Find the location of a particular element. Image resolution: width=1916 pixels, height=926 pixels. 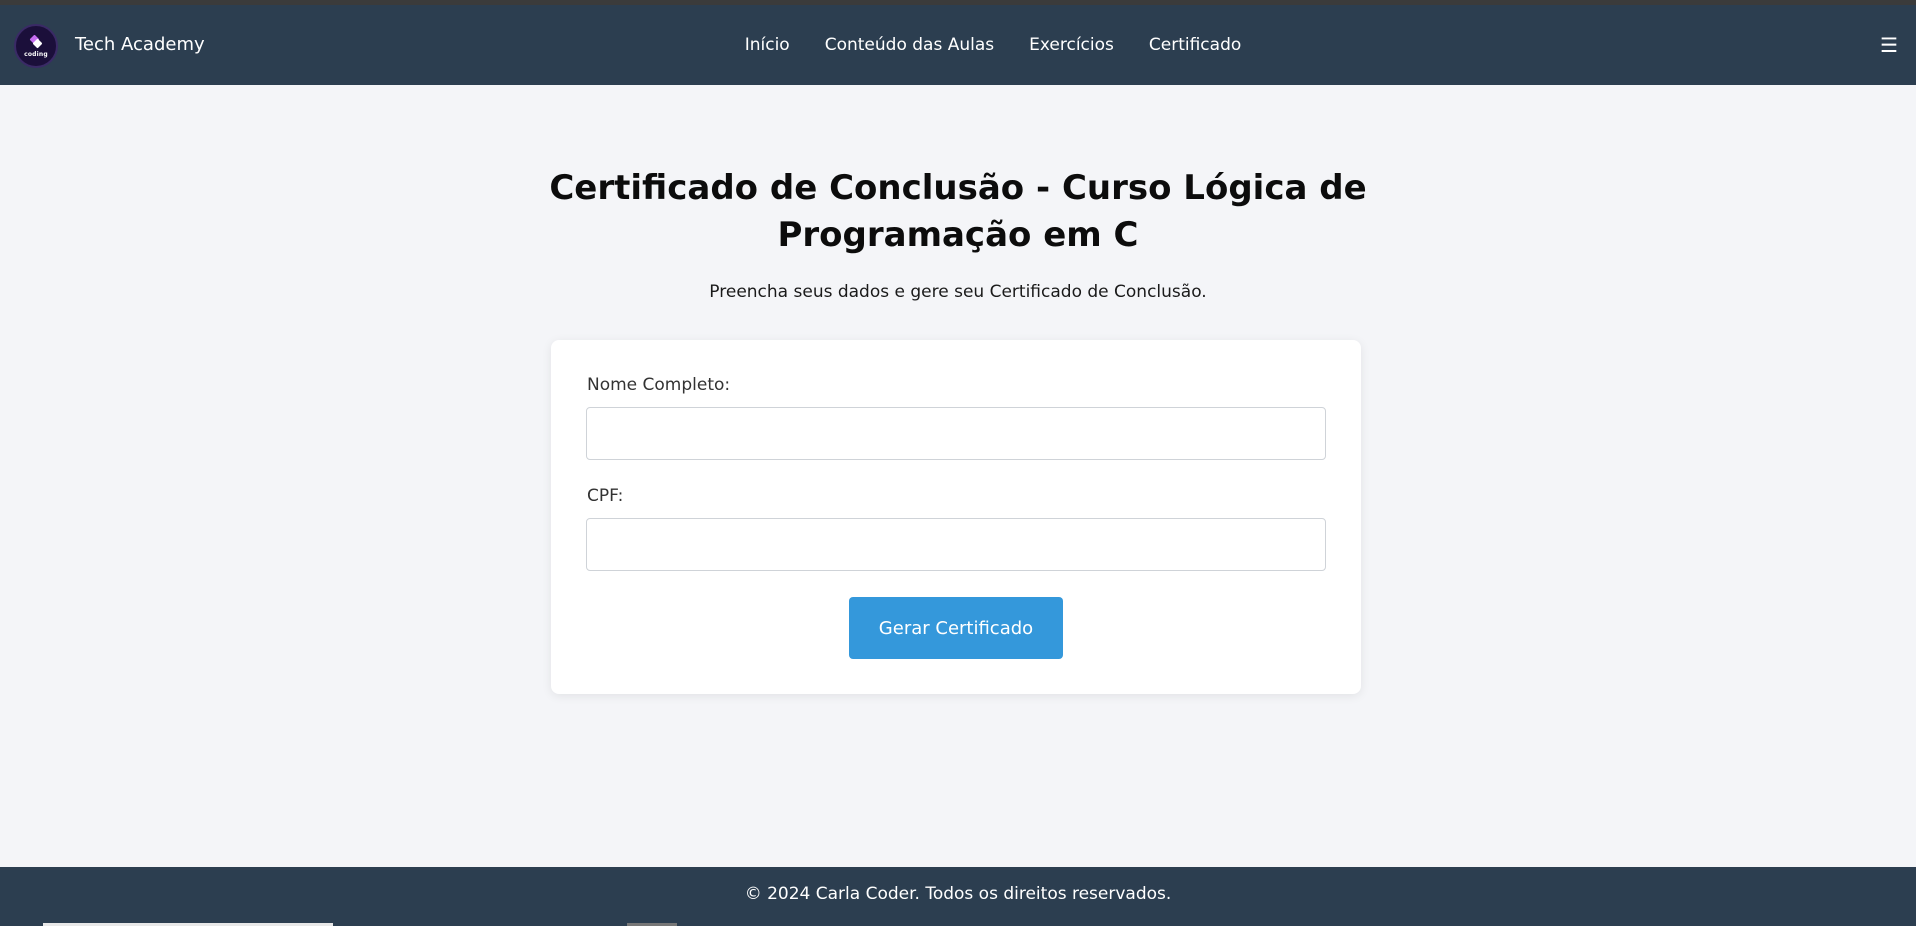

cpf-input is located at coordinates (956, 544).